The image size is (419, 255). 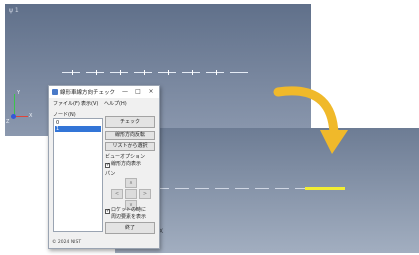 What do you see at coordinates (21, 116) in the screenshot?
I see `x-axis-indicator` at bounding box center [21, 116].